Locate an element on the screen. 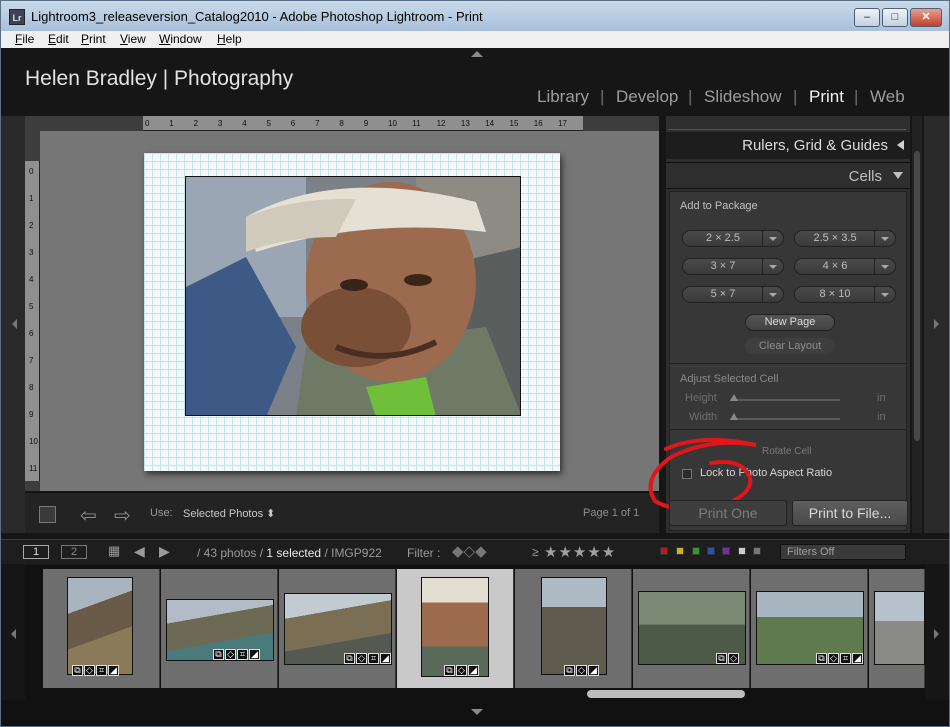 Image resolution: width=950 pixels, height=727 pixels. previous-page-icon: ⇦ is located at coordinates (88, 515).